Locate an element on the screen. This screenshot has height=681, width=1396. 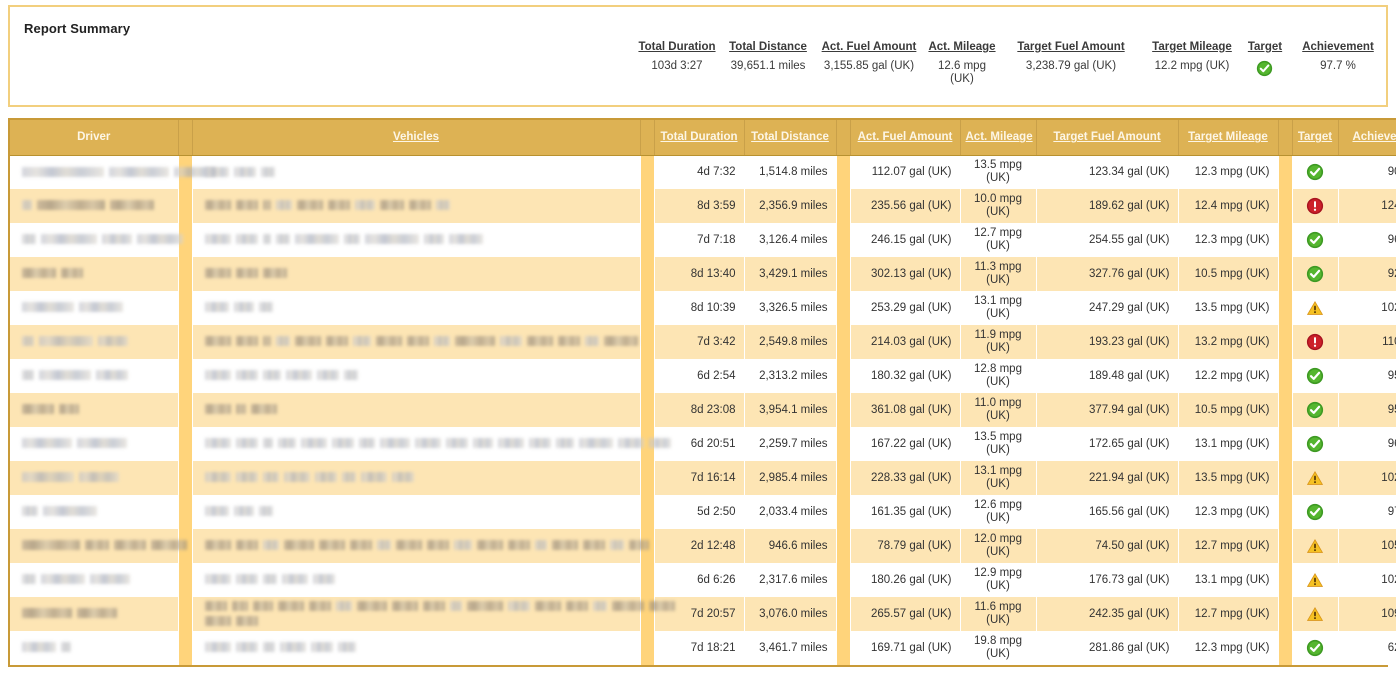
cell-total-distance: 2,313.2 miles is located at coordinates (790, 376).